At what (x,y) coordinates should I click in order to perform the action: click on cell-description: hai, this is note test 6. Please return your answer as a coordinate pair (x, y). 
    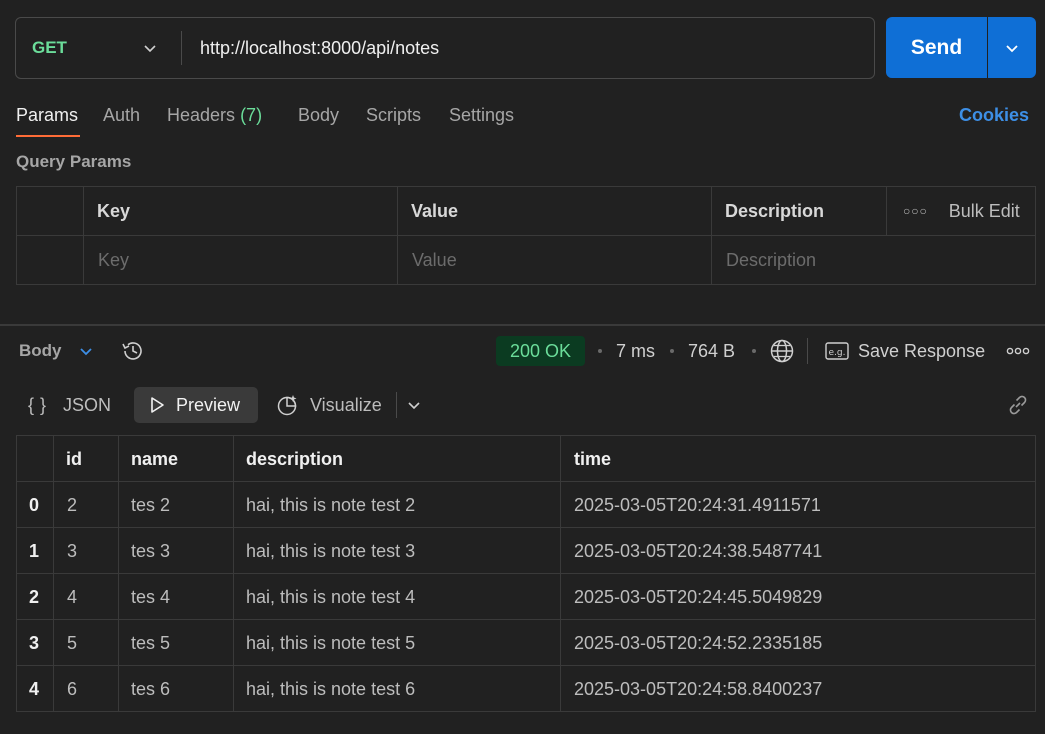
    Looking at the image, I should click on (331, 689).